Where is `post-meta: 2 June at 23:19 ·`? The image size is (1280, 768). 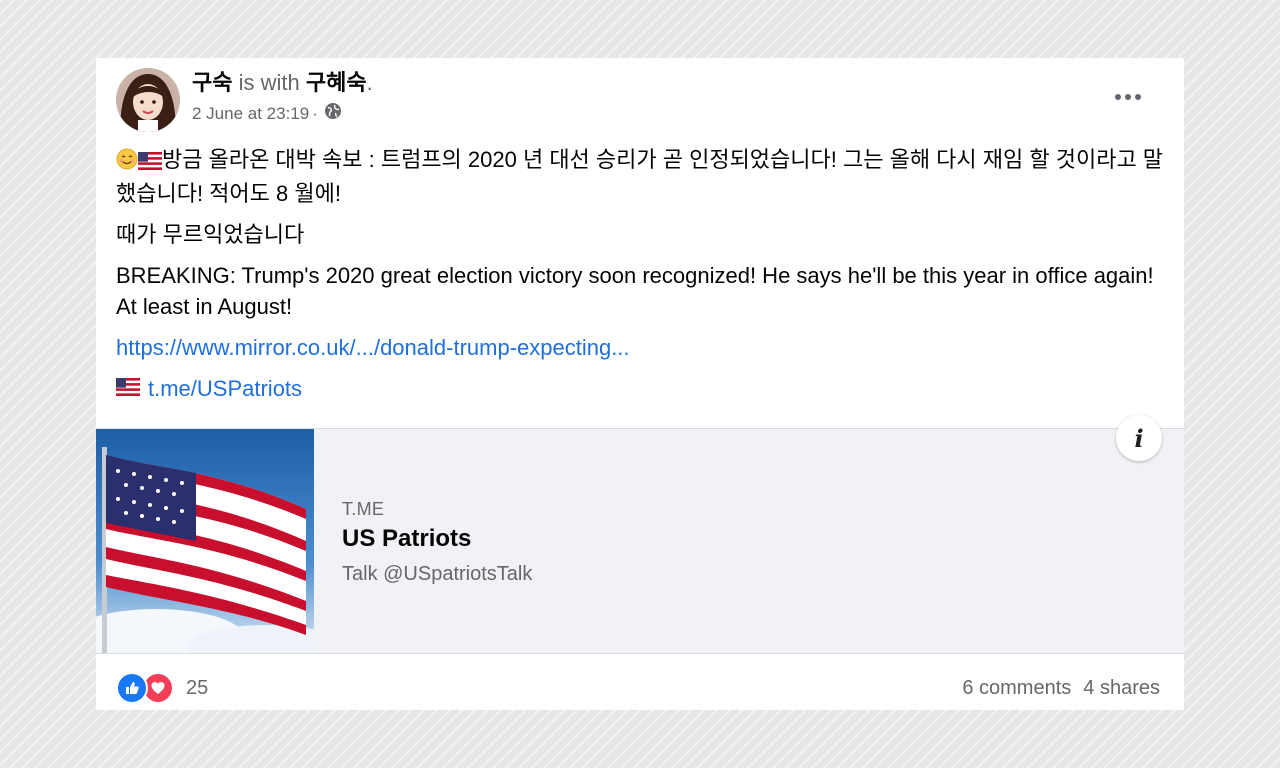 post-meta: 2 June at 23:19 · is located at coordinates (267, 114).